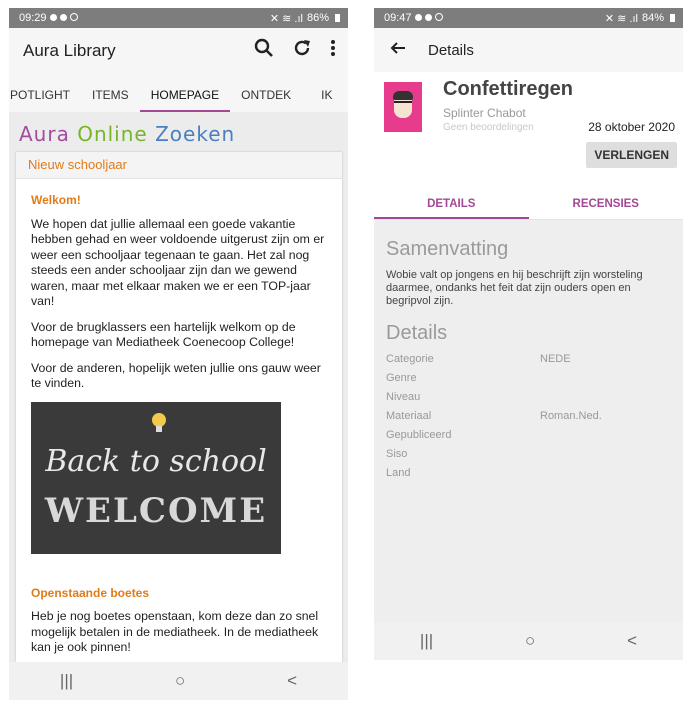 The width and height of the screenshot is (683, 702). Describe the element at coordinates (488, 127) in the screenshot. I see `book-rating: Geen beoordelingen` at that location.